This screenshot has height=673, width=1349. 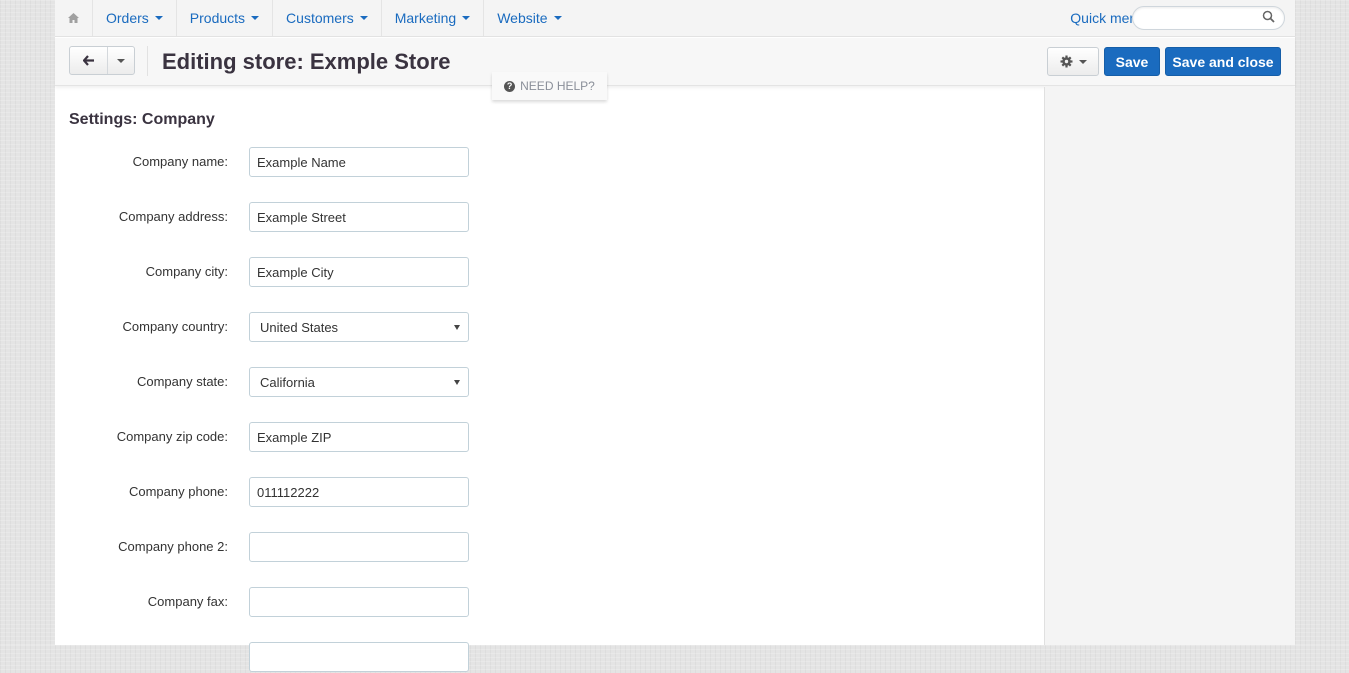 I want to click on nav-customers: Customers, so click(x=327, y=18).